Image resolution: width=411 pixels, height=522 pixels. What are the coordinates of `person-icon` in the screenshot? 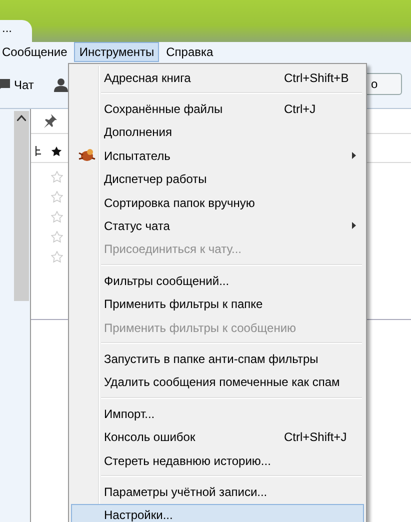 It's located at (61, 85).